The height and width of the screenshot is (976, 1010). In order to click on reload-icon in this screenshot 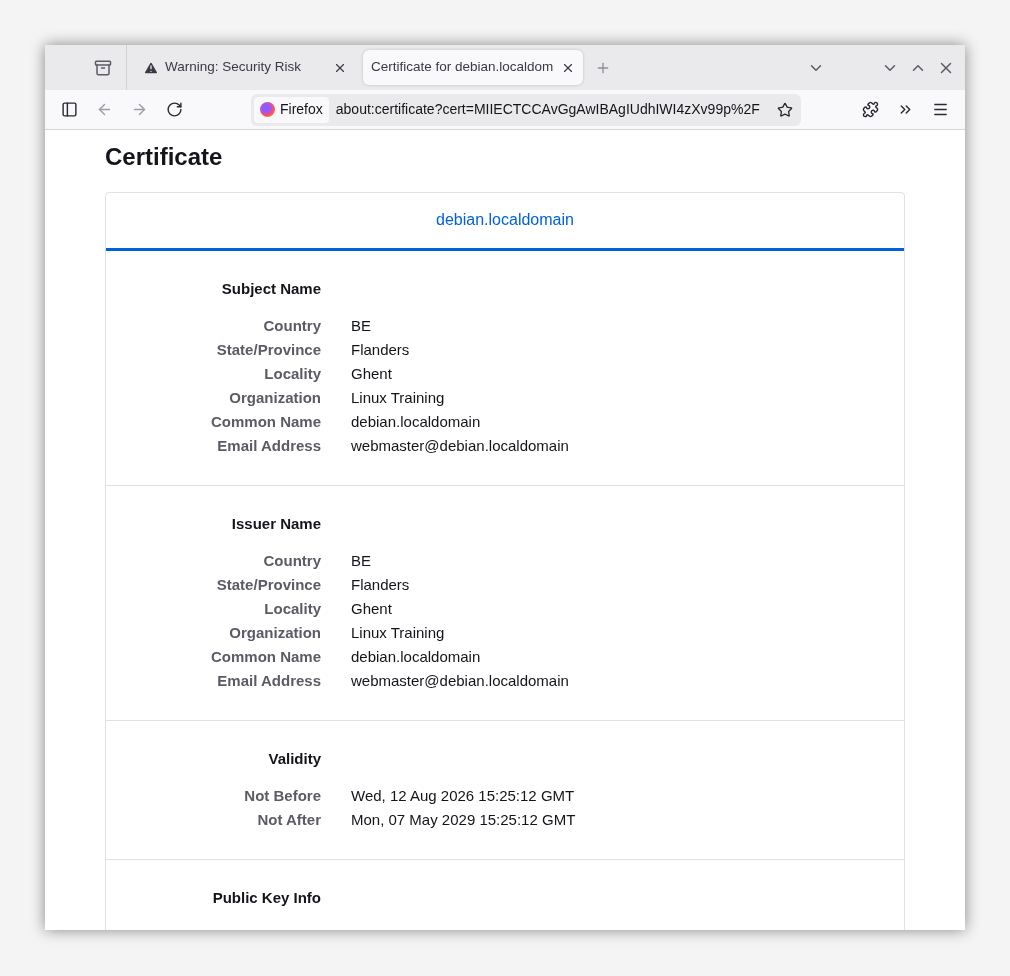, I will do `click(174, 109)`.